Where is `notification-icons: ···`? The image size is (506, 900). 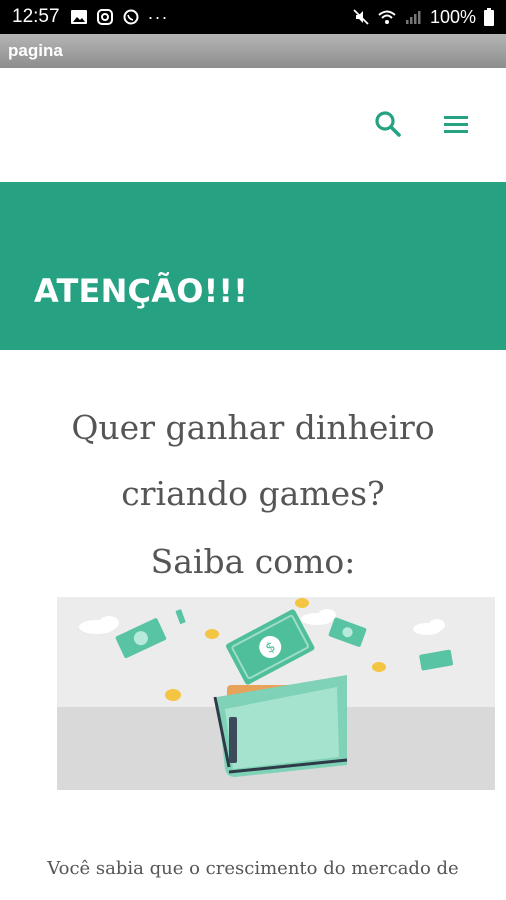
notification-icons: ··· is located at coordinates (119, 17).